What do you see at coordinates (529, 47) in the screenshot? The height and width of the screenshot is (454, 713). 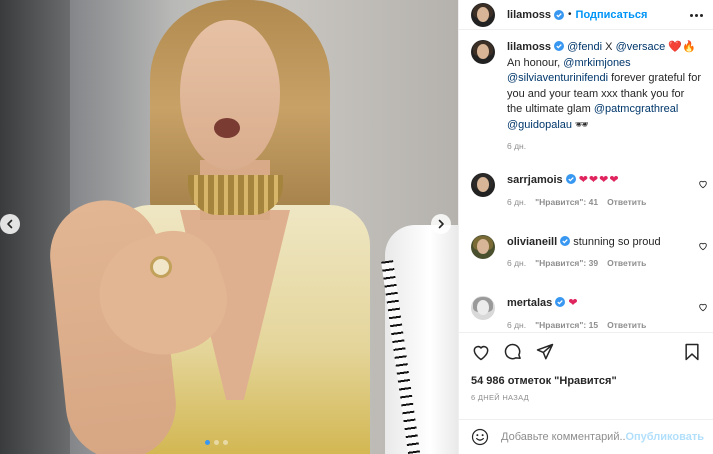 I see `caption-username: lilamoss` at bounding box center [529, 47].